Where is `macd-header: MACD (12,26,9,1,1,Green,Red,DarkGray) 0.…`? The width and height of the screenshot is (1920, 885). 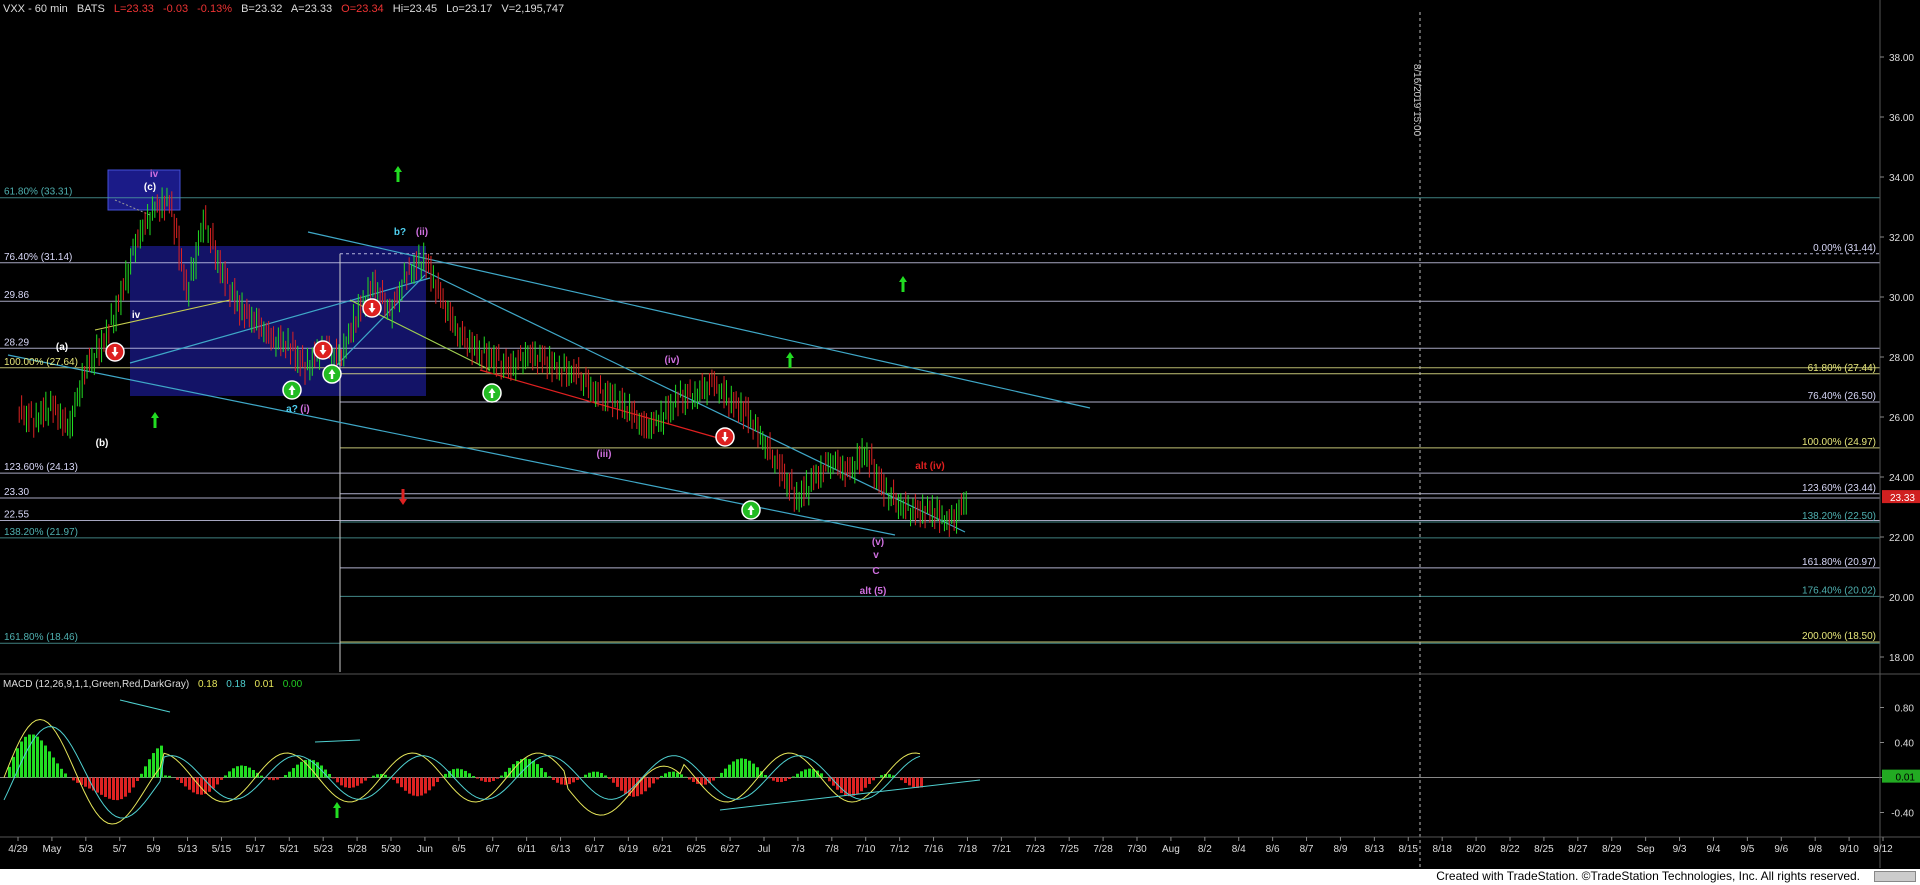 macd-header: MACD (12,26,9,1,1,Green,Red,DarkGray) 0.… is located at coordinates (155, 684).